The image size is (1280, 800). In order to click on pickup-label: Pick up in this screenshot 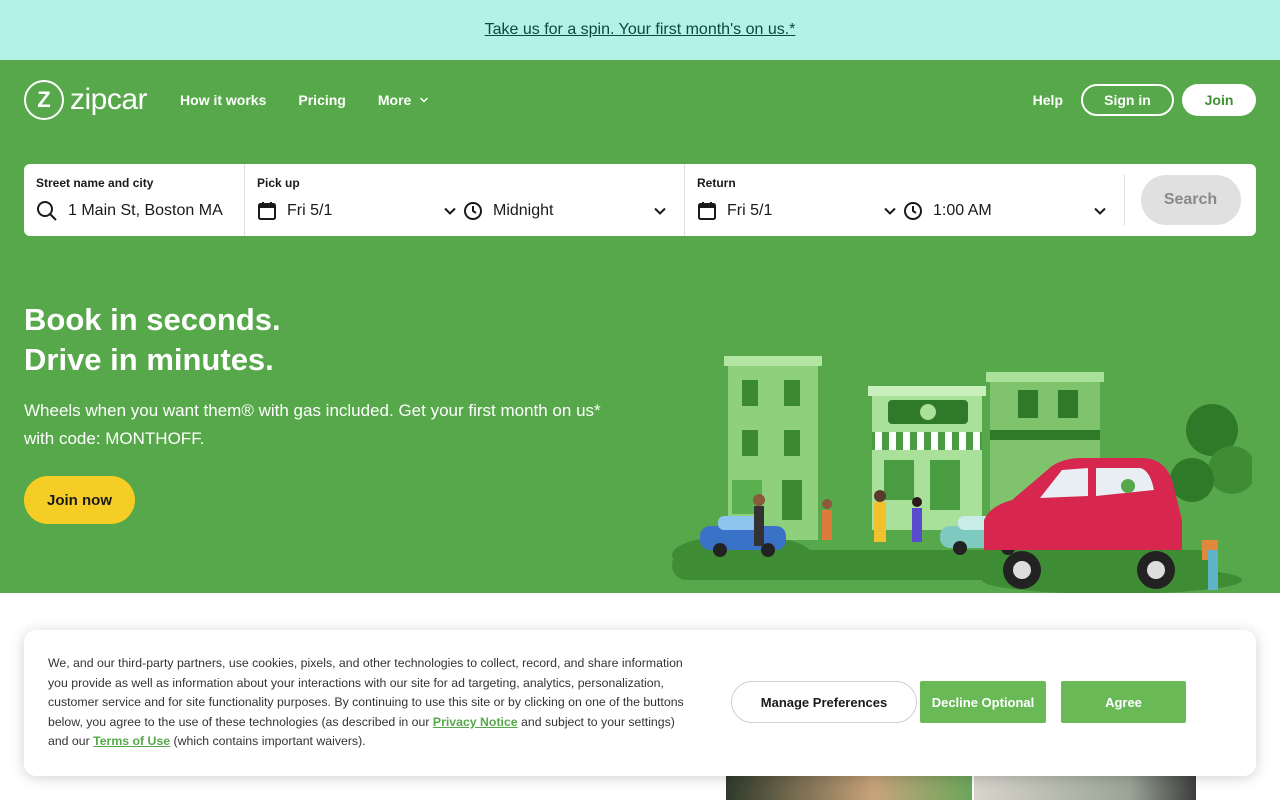, I will do `click(278, 183)`.